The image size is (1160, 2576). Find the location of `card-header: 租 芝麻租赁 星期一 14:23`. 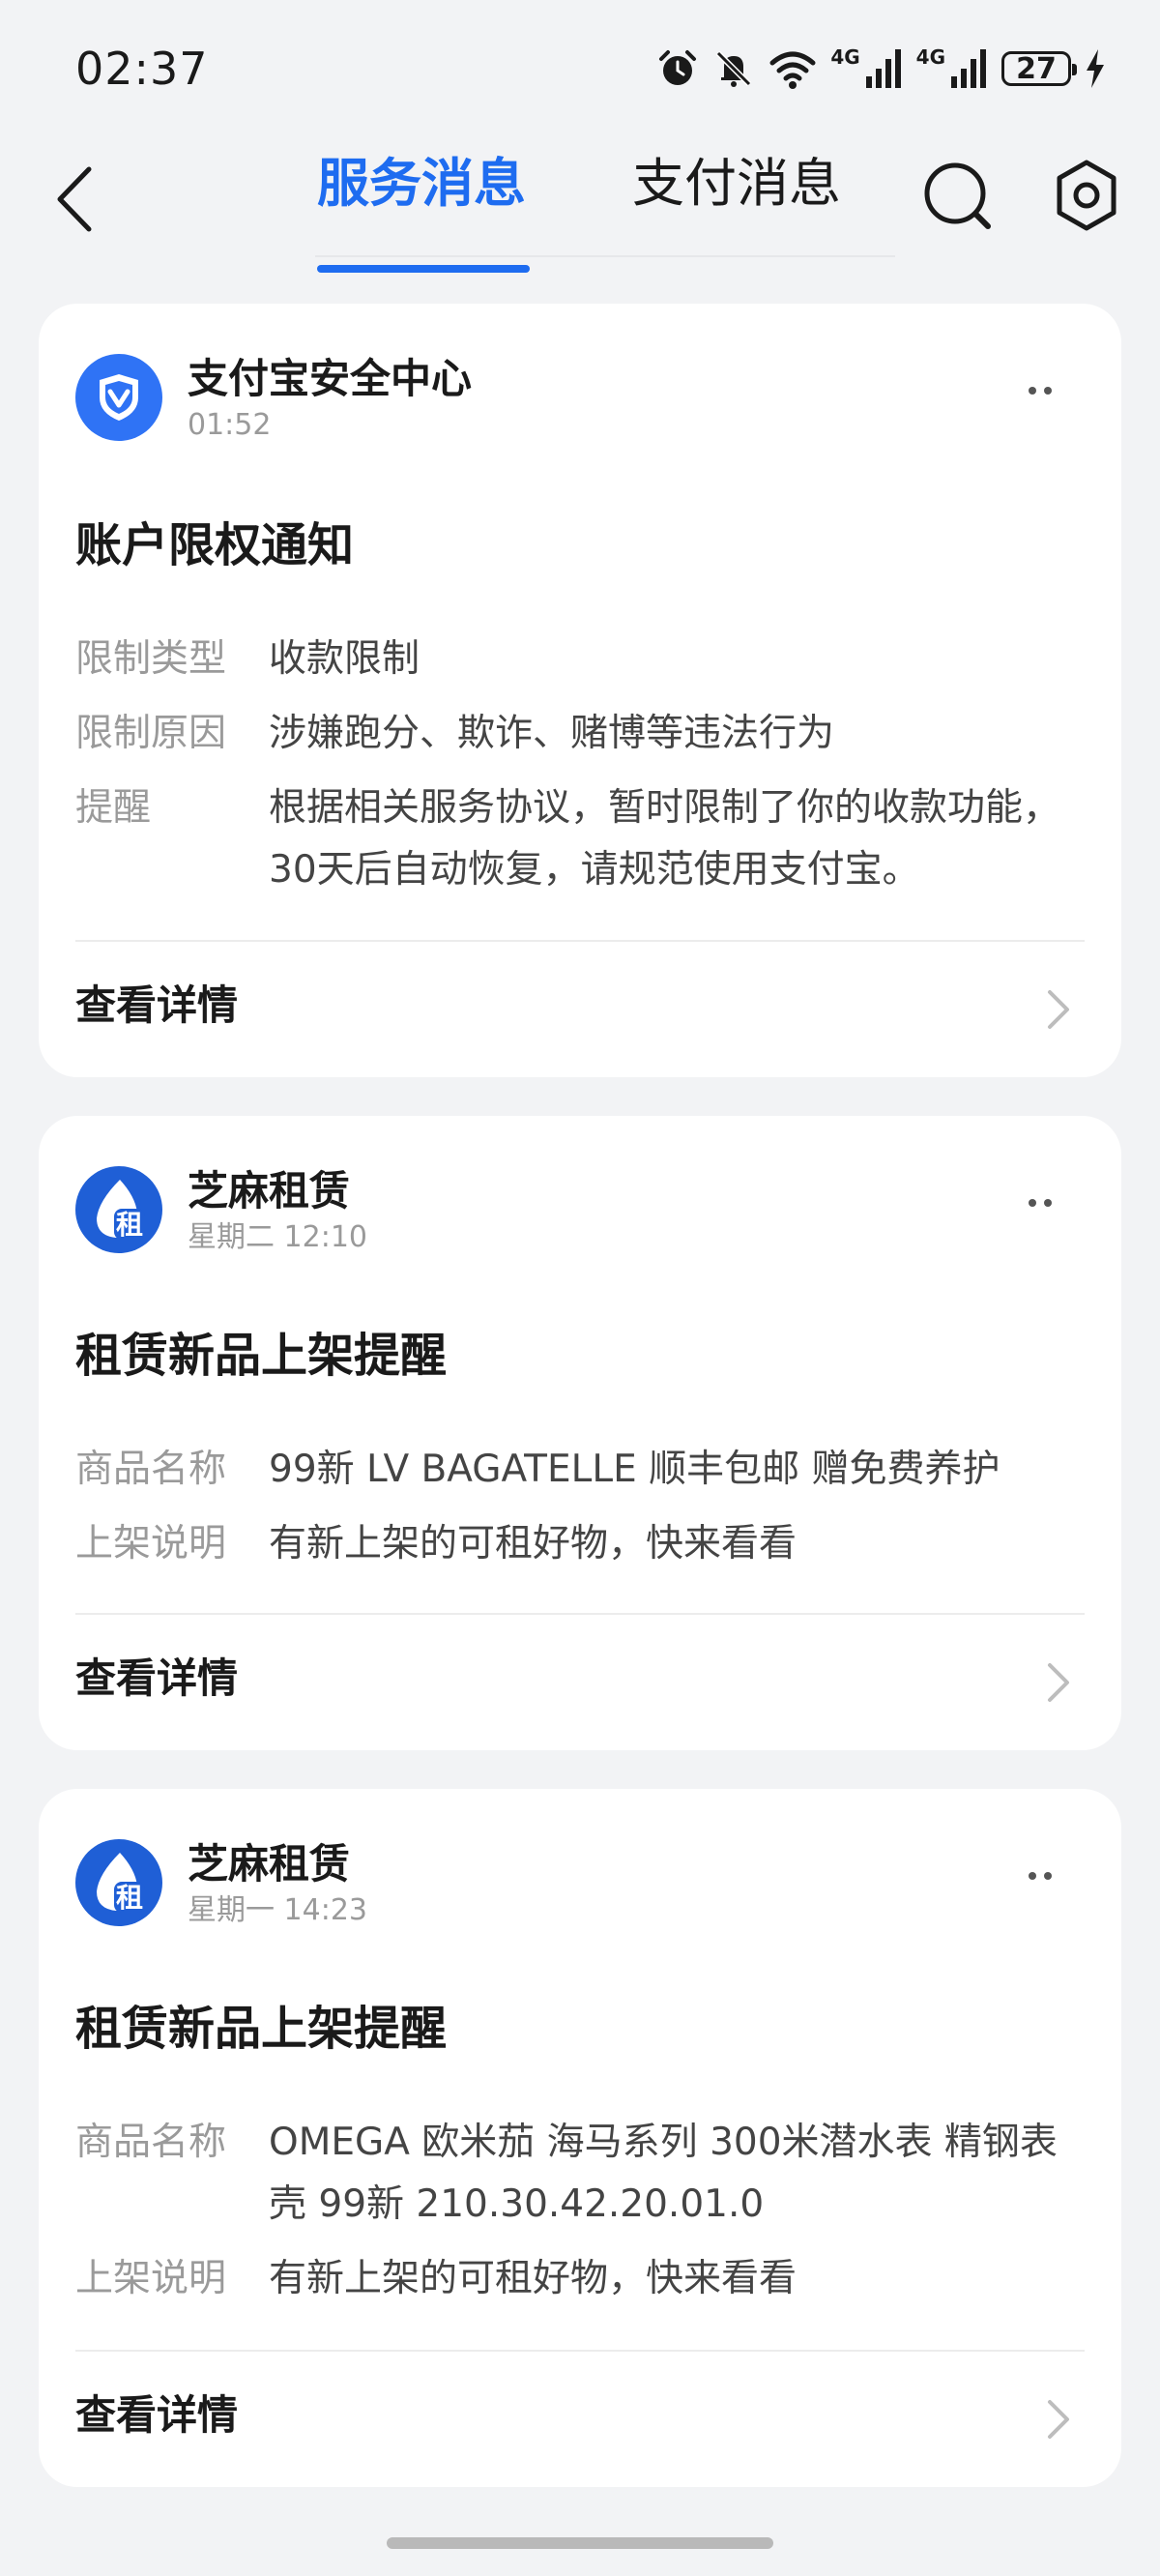

card-header: 租 芝麻租赁 星期一 14:23 is located at coordinates (578, 1887).